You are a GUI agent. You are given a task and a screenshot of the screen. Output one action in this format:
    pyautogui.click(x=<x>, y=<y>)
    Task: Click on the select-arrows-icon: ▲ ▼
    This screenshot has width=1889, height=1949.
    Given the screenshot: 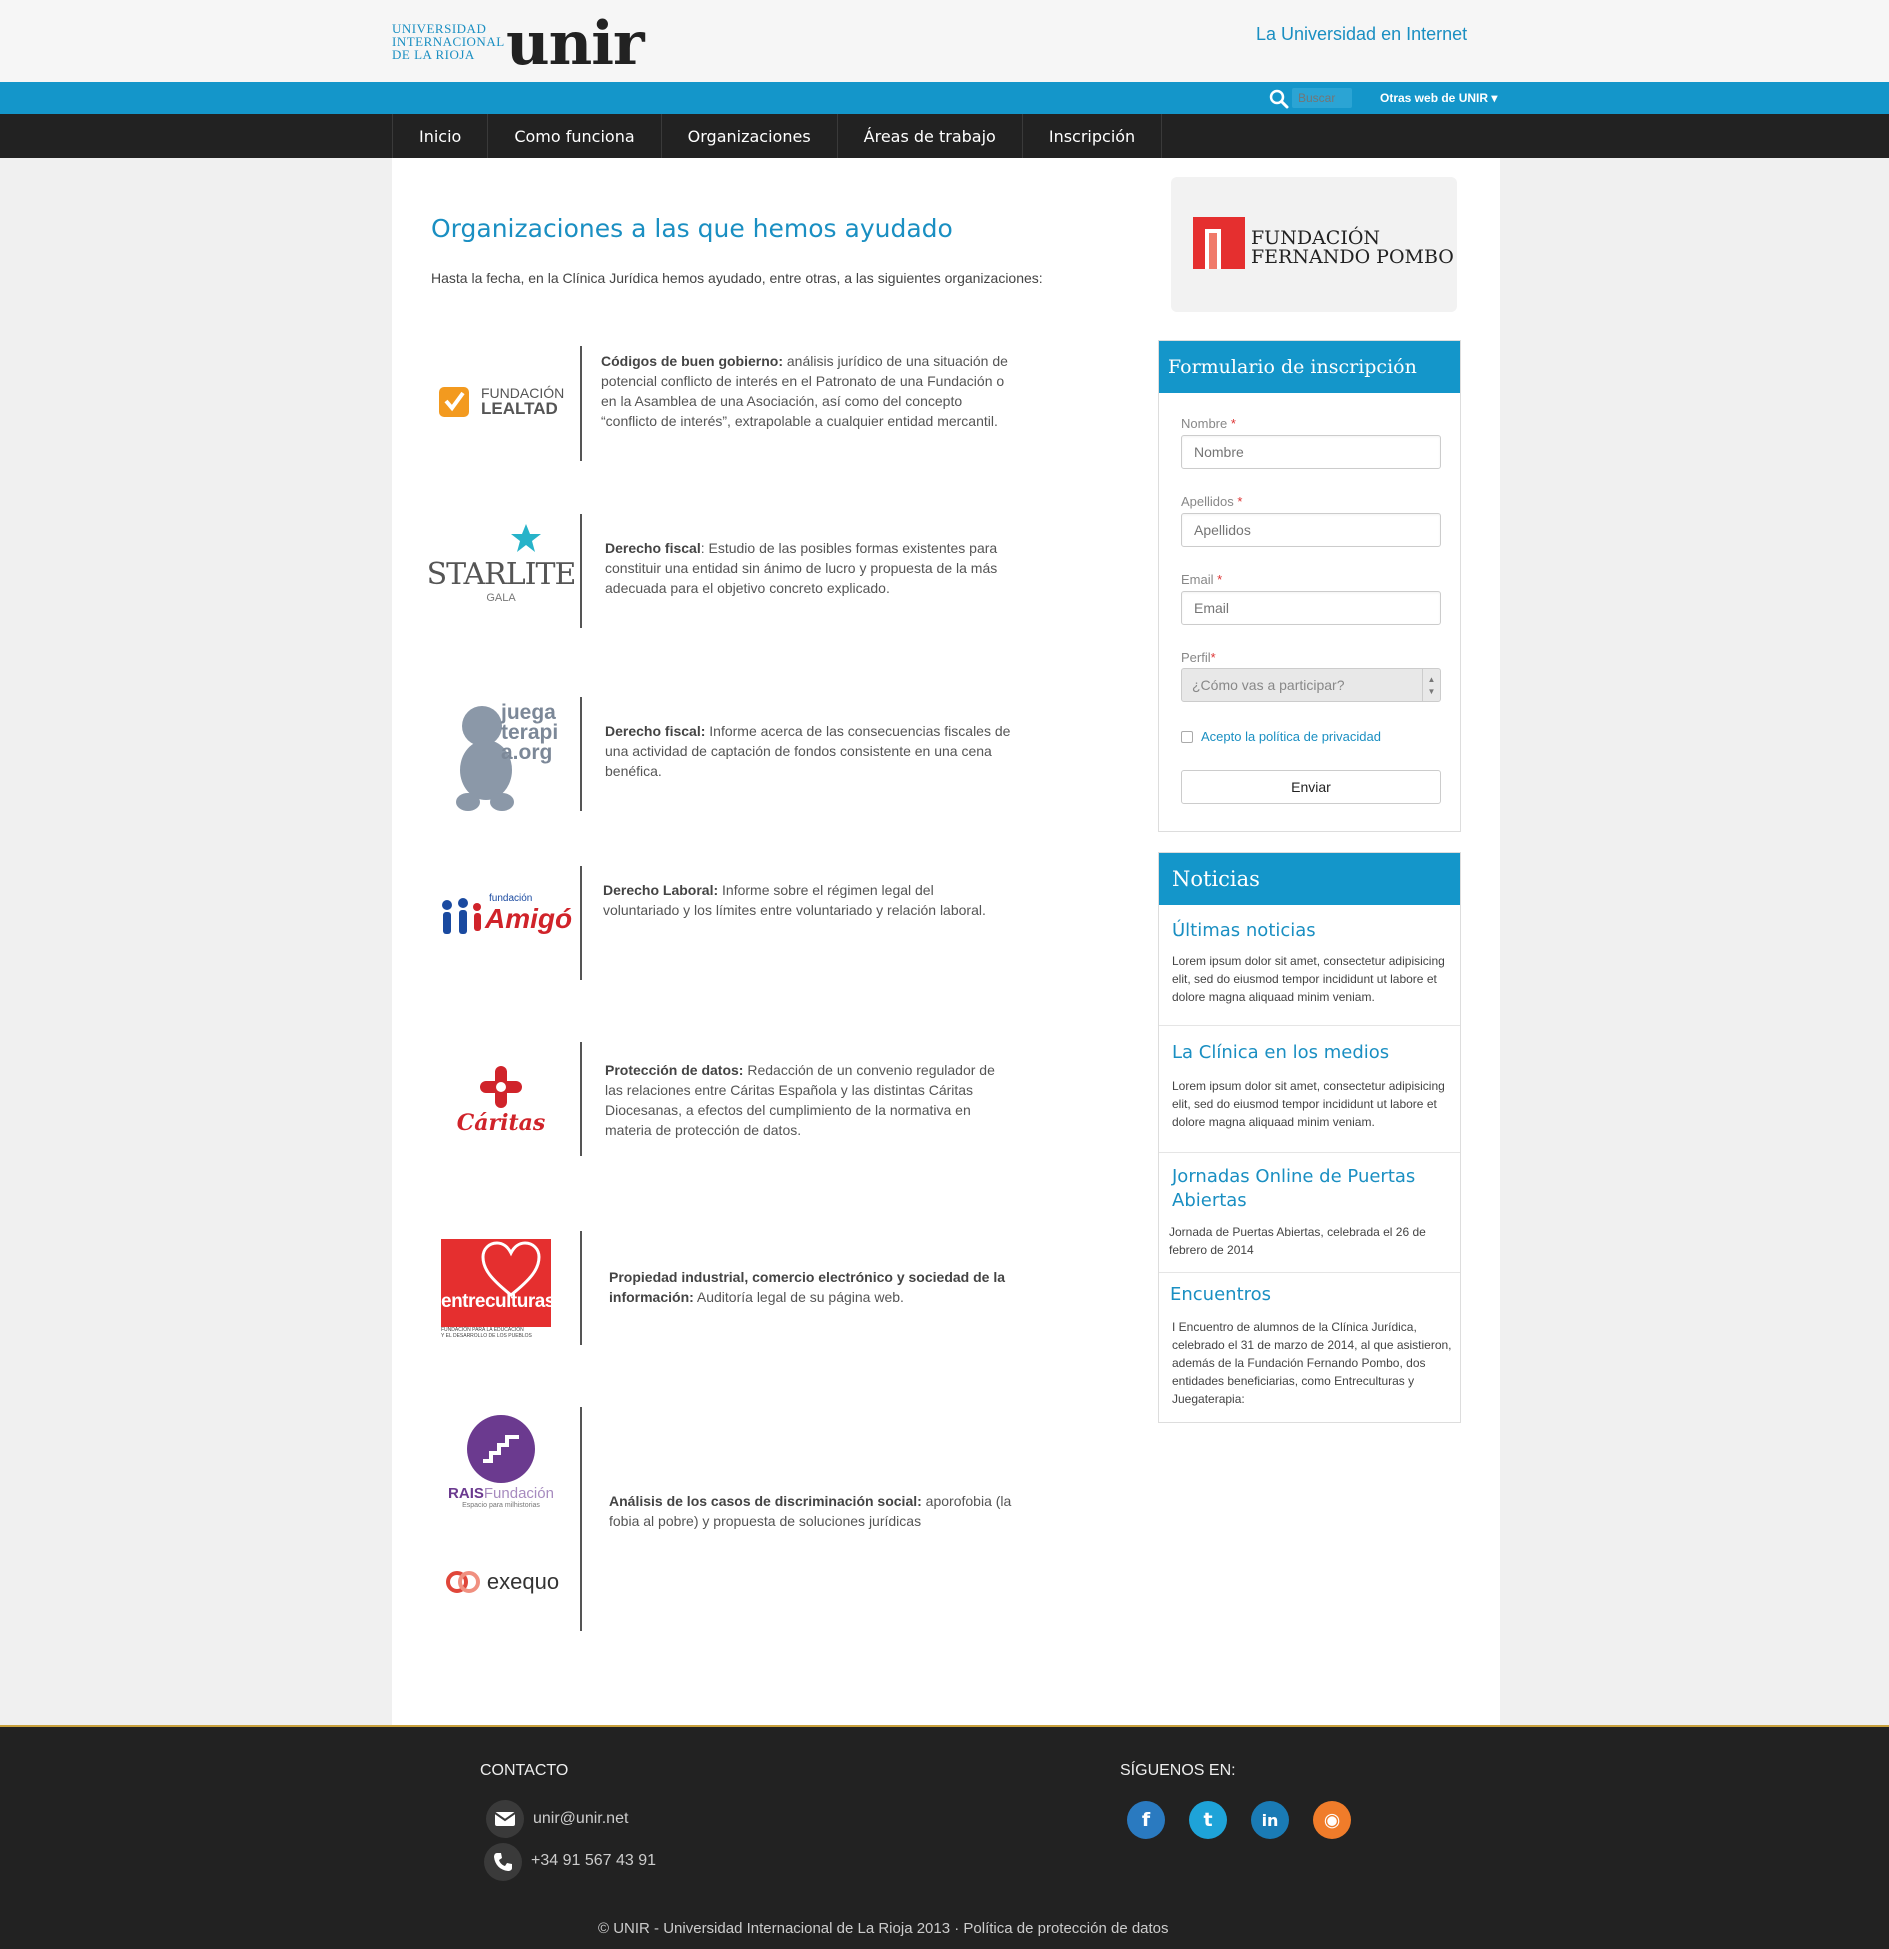 What is the action you would take?
    pyautogui.click(x=1431, y=685)
    